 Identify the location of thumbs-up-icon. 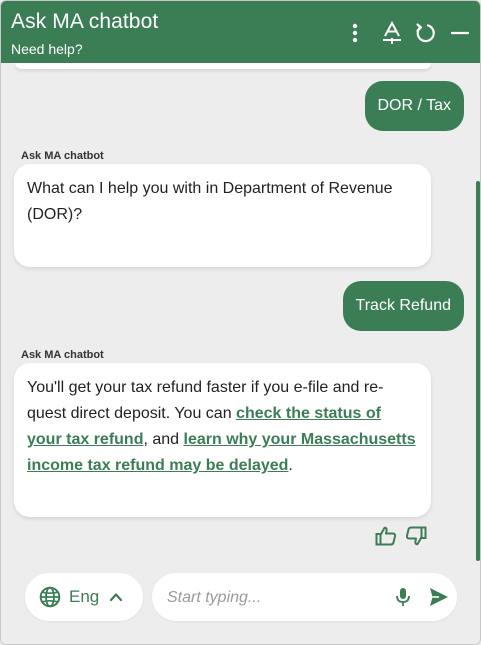
(386, 536).